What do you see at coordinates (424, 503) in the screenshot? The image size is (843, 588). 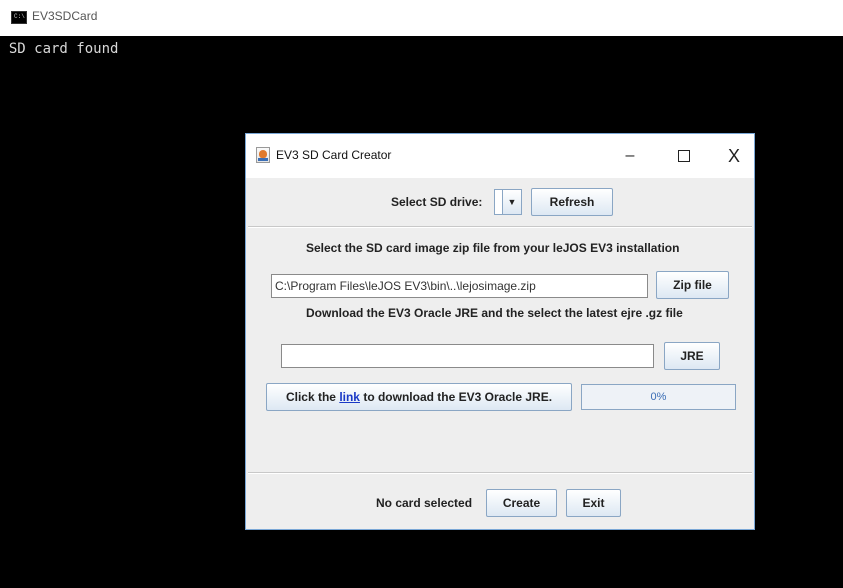 I see `status-text: No card selected` at bounding box center [424, 503].